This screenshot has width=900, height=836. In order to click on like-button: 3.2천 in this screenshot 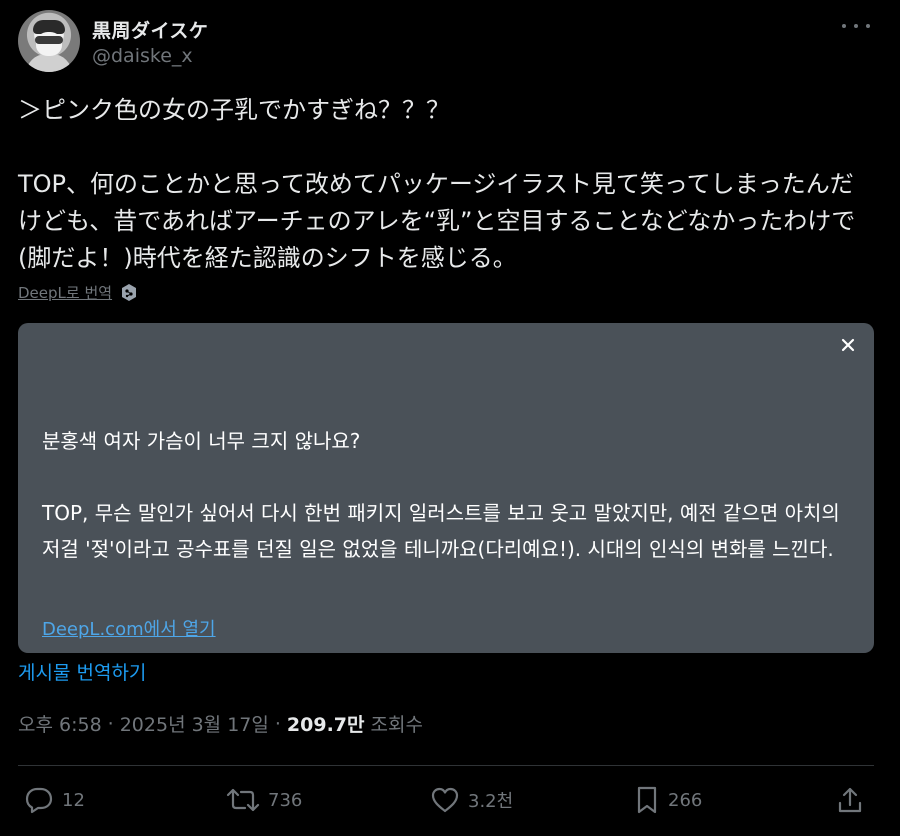, I will do `click(471, 800)`.